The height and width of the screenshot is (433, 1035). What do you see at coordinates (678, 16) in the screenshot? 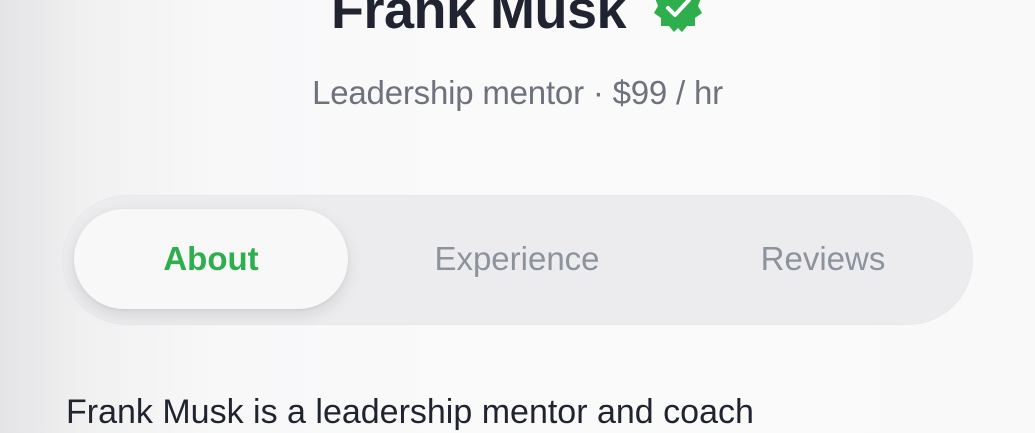
I see `verified-check-icon` at bounding box center [678, 16].